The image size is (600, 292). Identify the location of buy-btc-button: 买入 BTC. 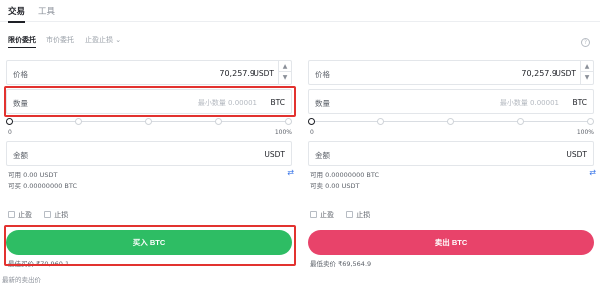
(149, 242).